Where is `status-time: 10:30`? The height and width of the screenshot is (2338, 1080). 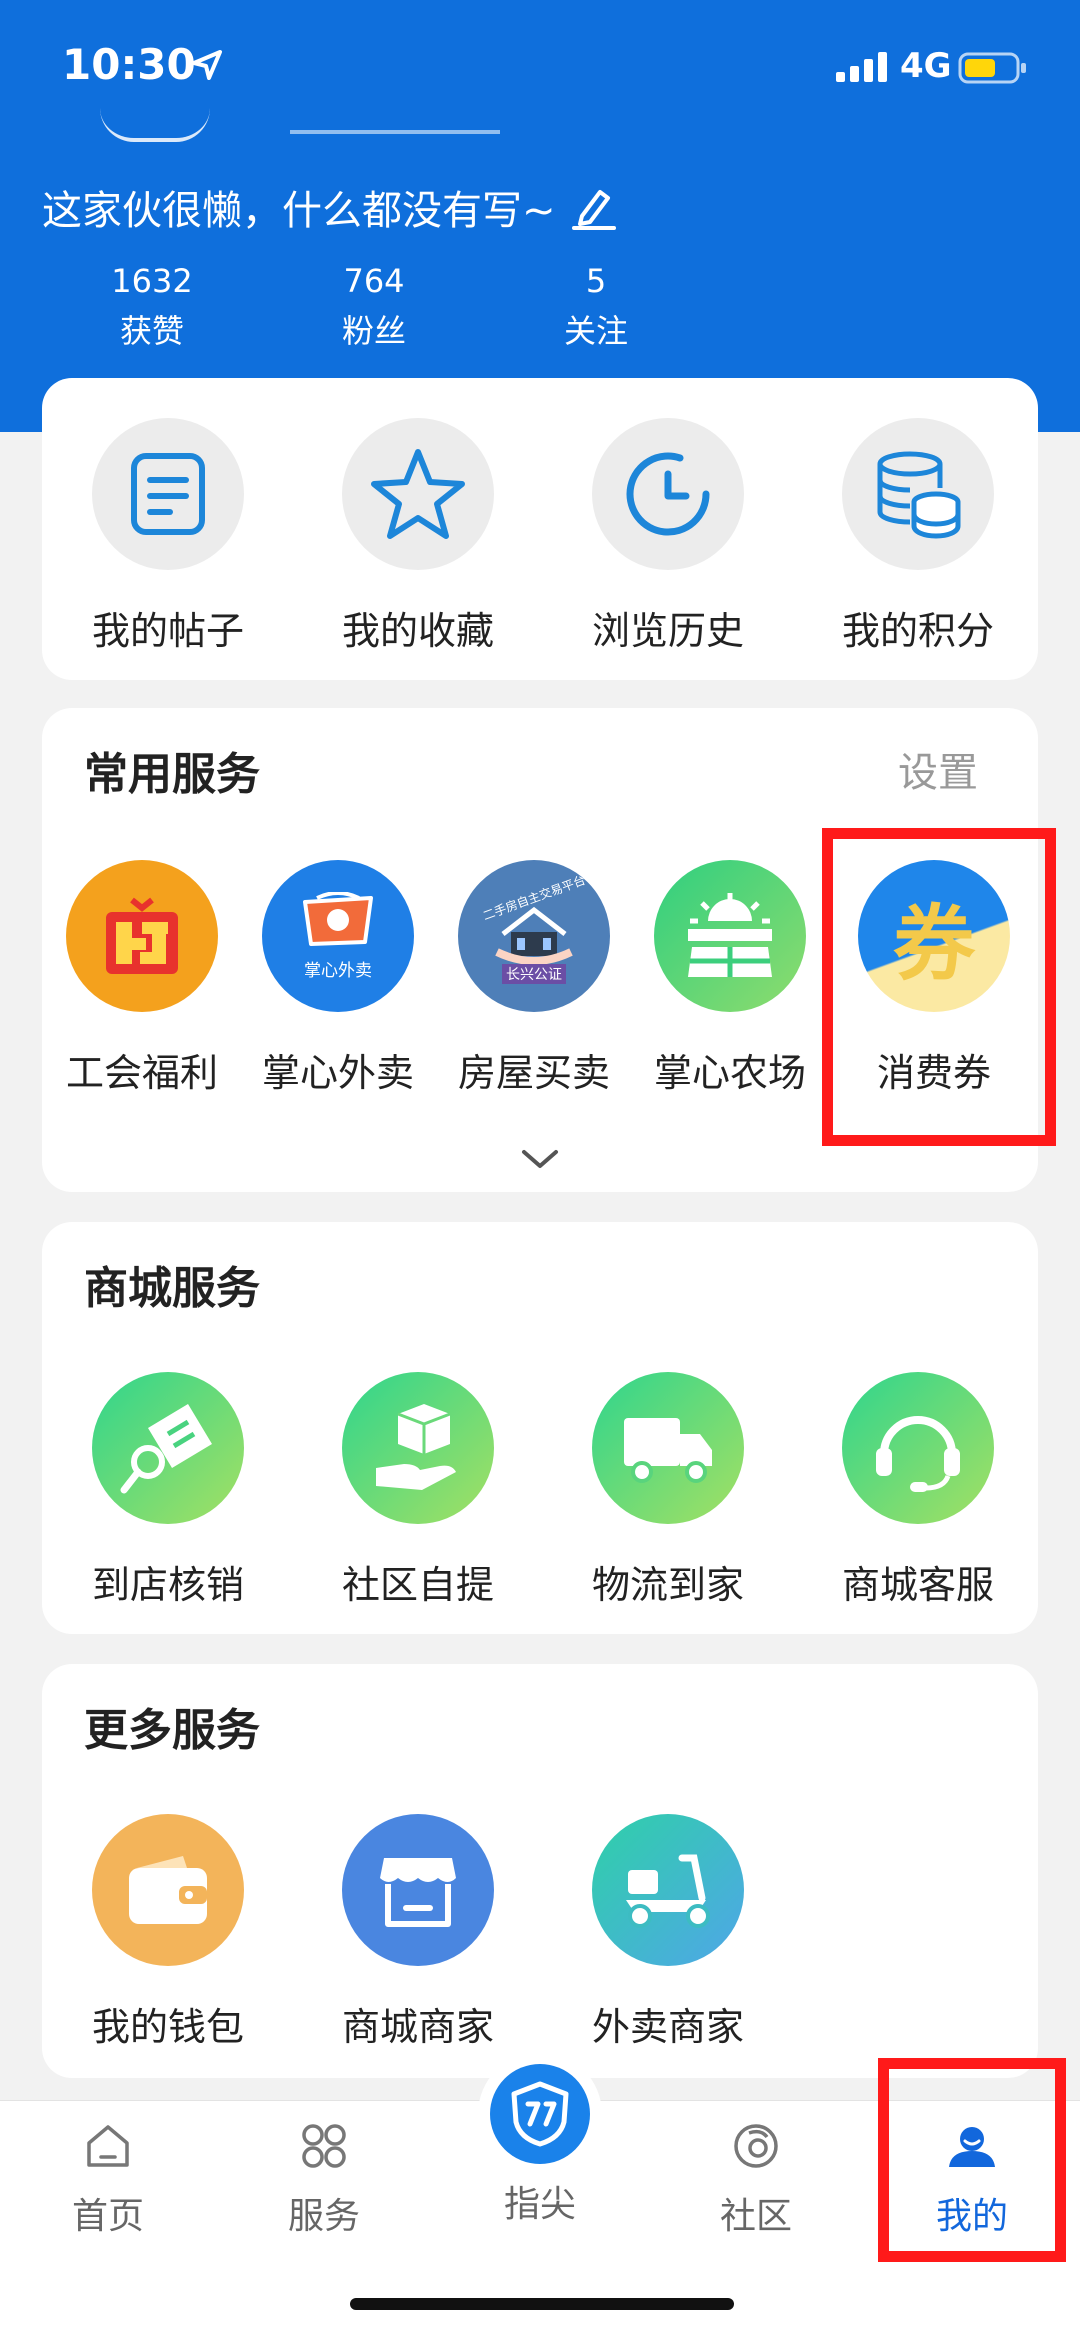 status-time: 10:30 is located at coordinates (129, 64).